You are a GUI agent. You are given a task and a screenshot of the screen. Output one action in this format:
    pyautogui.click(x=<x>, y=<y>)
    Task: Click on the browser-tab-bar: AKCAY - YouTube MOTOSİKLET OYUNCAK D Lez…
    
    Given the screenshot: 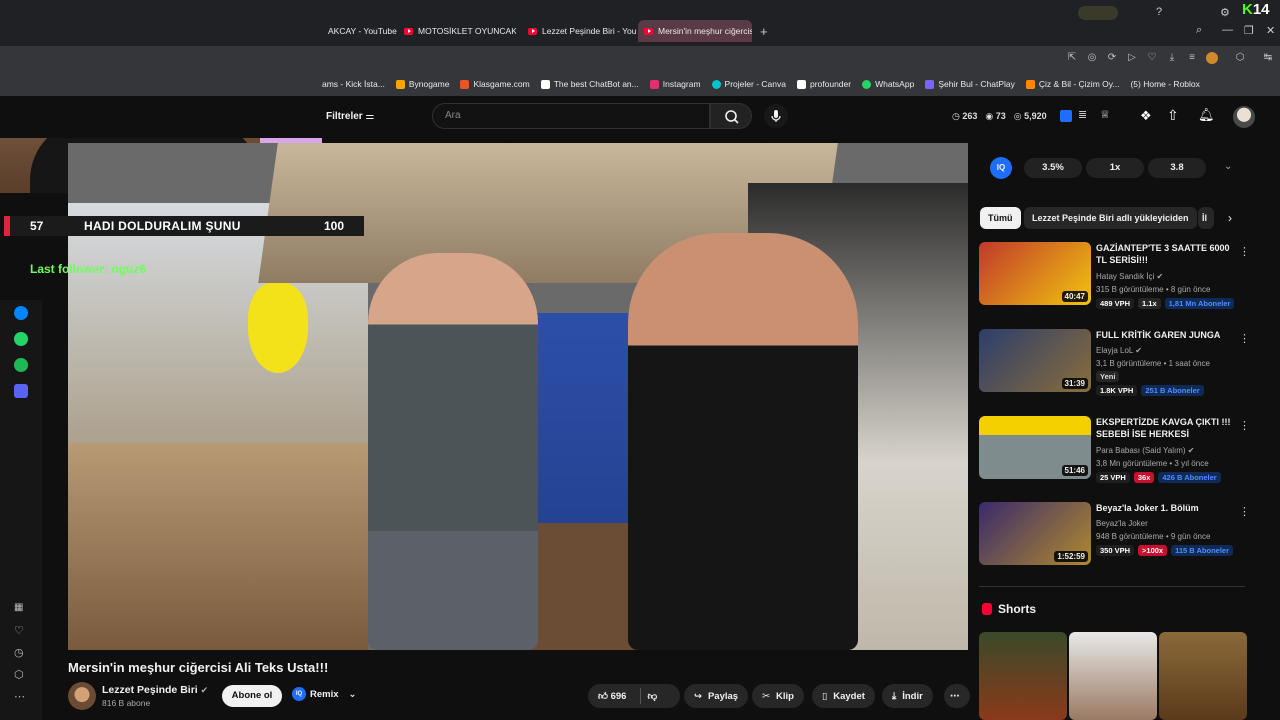 What is the action you would take?
    pyautogui.click(x=640, y=23)
    